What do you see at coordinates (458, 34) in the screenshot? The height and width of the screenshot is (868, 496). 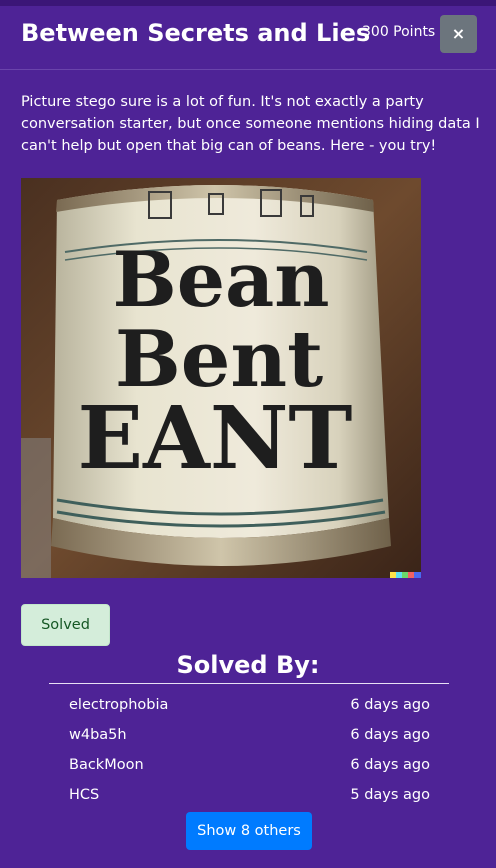 I see `close-button: ×` at bounding box center [458, 34].